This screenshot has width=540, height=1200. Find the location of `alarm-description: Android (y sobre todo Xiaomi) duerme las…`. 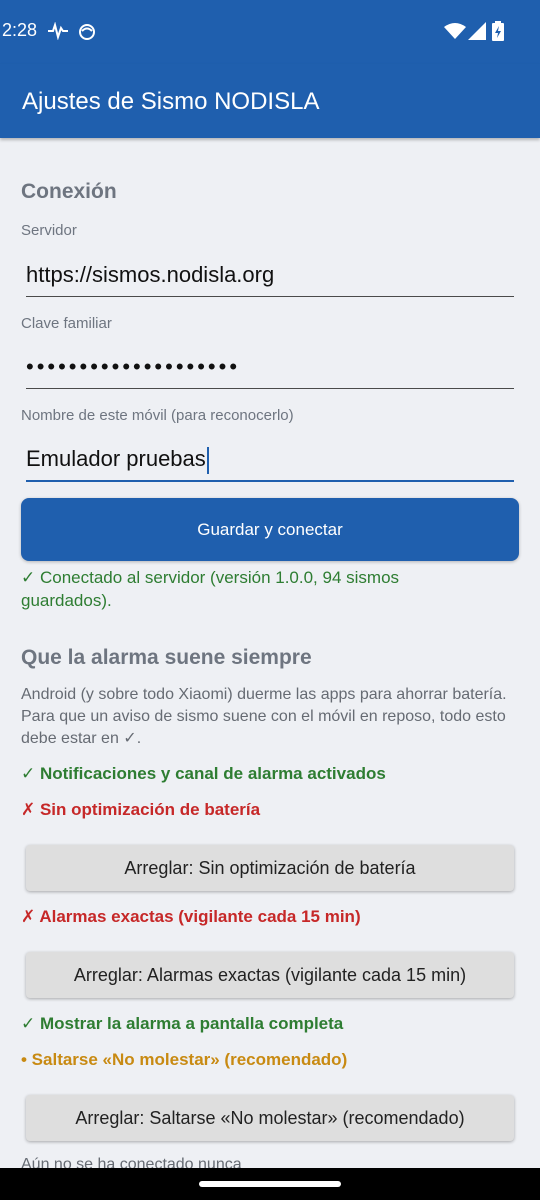

alarm-description: Android (y sobre todo Xiaomi) duerme las… is located at coordinates (264, 716).